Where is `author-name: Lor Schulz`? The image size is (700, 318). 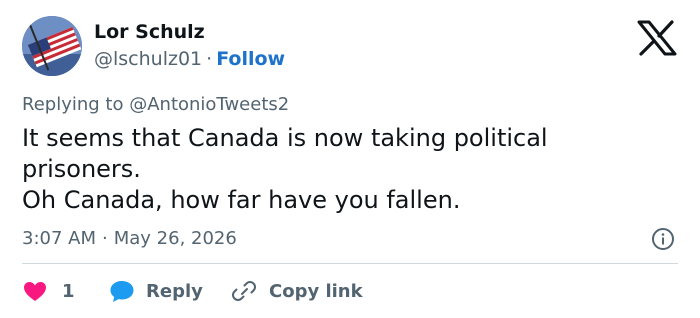
author-name: Lor Schulz is located at coordinates (149, 32).